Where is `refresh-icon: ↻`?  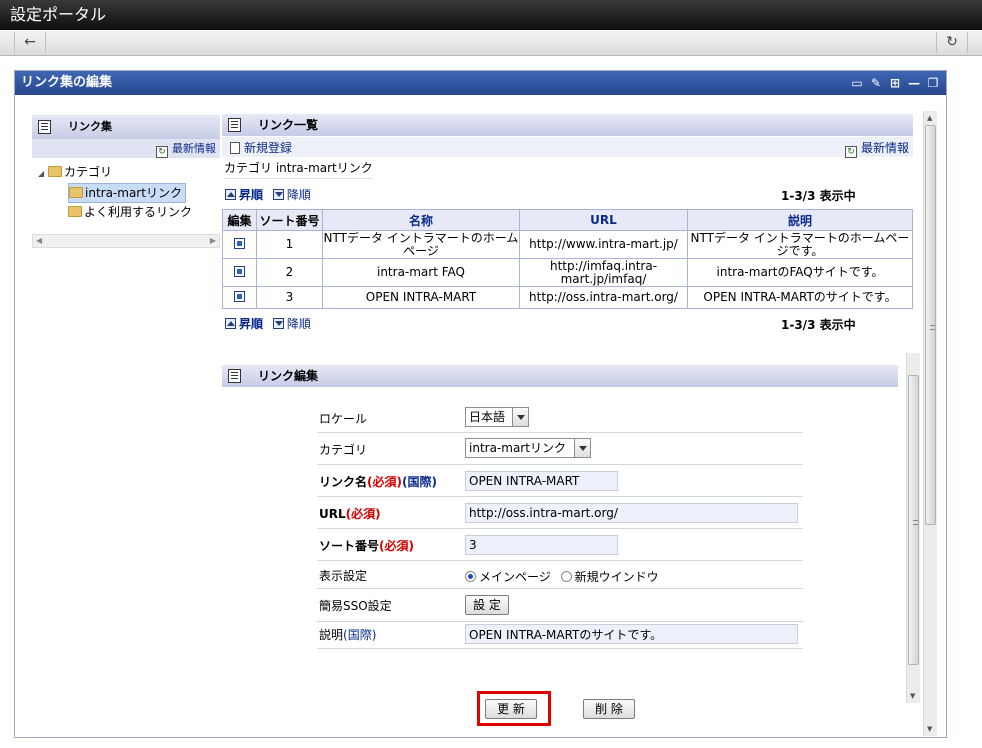 refresh-icon: ↻ is located at coordinates (162, 152).